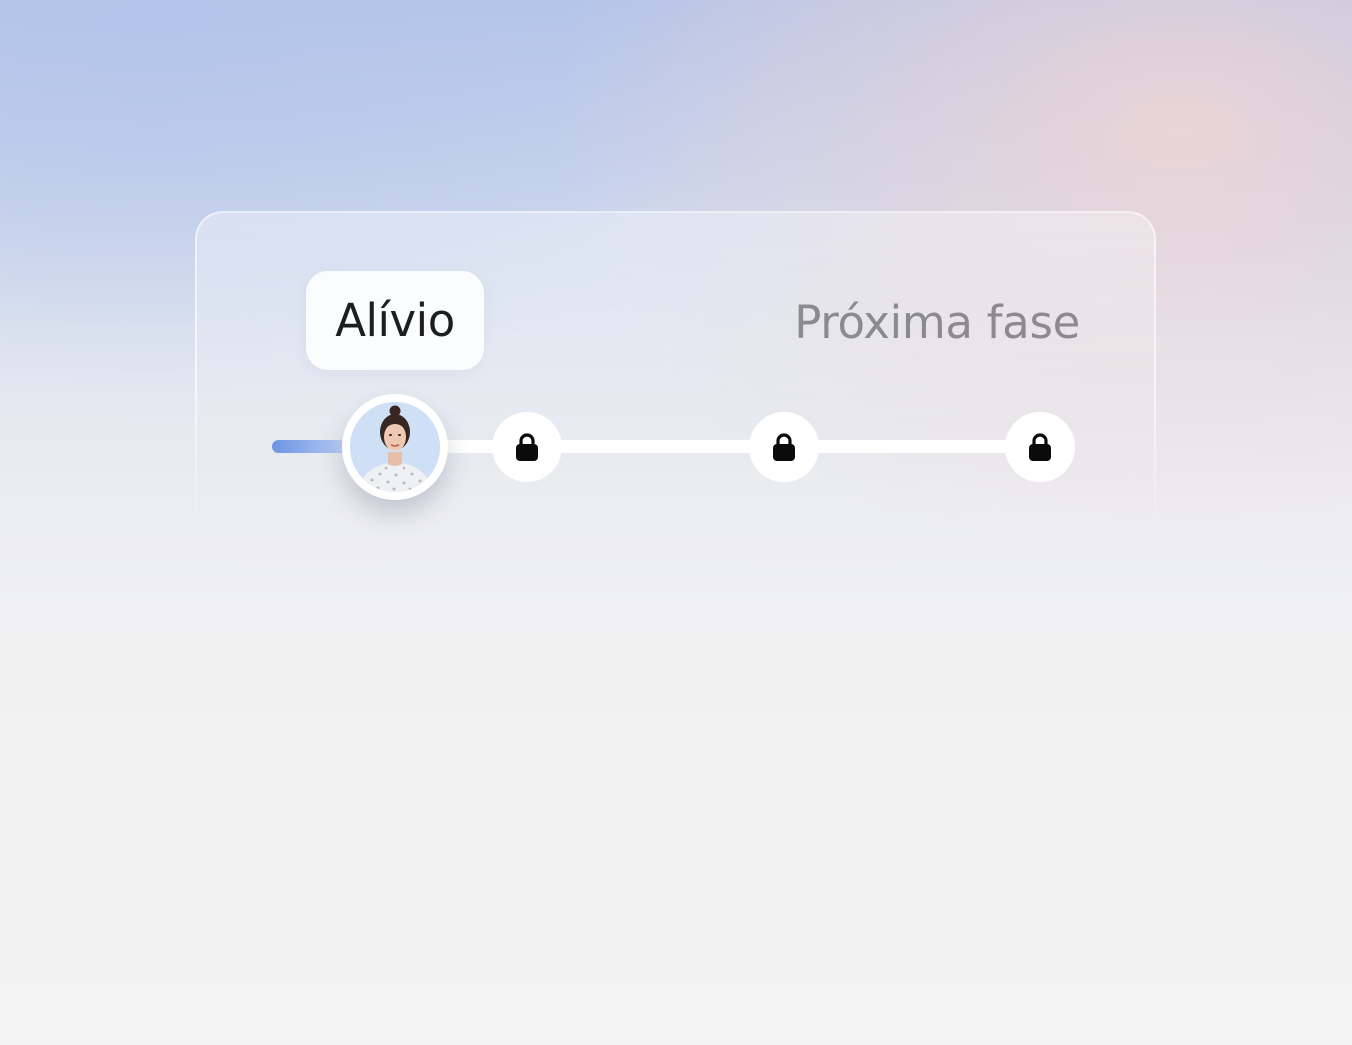  I want to click on current-stage-text: Alívio, so click(395, 320).